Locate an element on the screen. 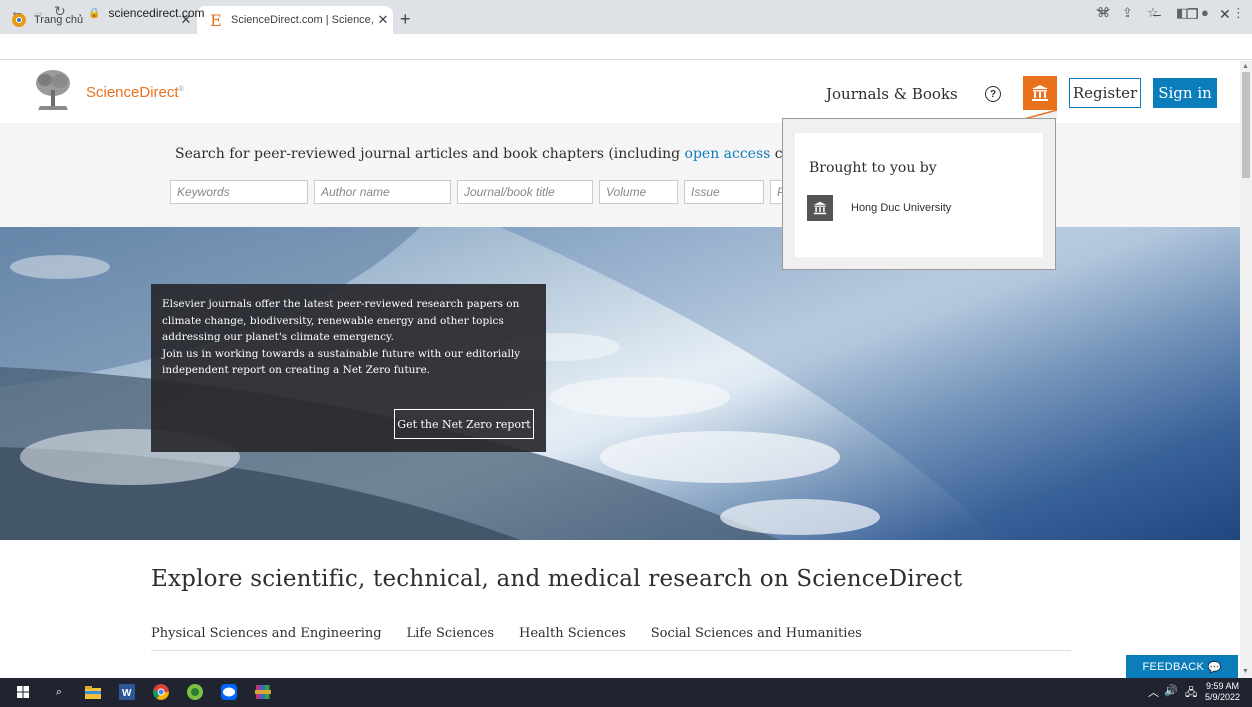 The width and height of the screenshot is (1252, 707). search-icon: ⌕ is located at coordinates (59, 692).